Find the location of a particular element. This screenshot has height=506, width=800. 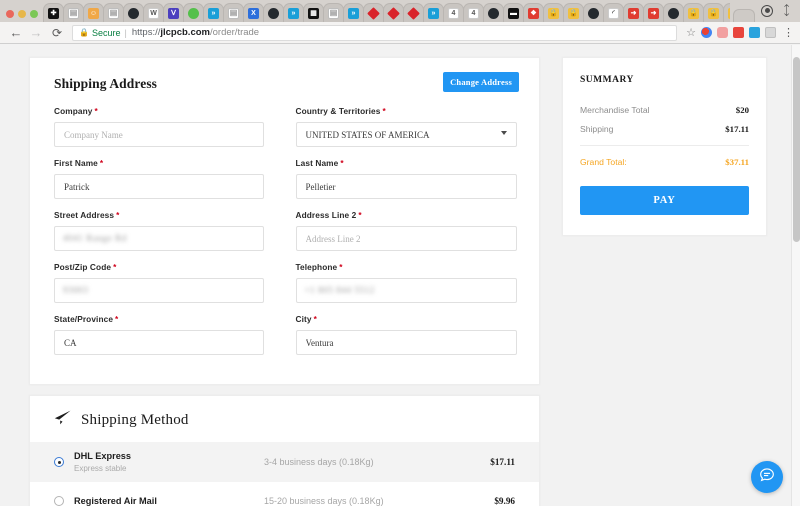

shipping-option-name: DHL Express is located at coordinates (103, 456).